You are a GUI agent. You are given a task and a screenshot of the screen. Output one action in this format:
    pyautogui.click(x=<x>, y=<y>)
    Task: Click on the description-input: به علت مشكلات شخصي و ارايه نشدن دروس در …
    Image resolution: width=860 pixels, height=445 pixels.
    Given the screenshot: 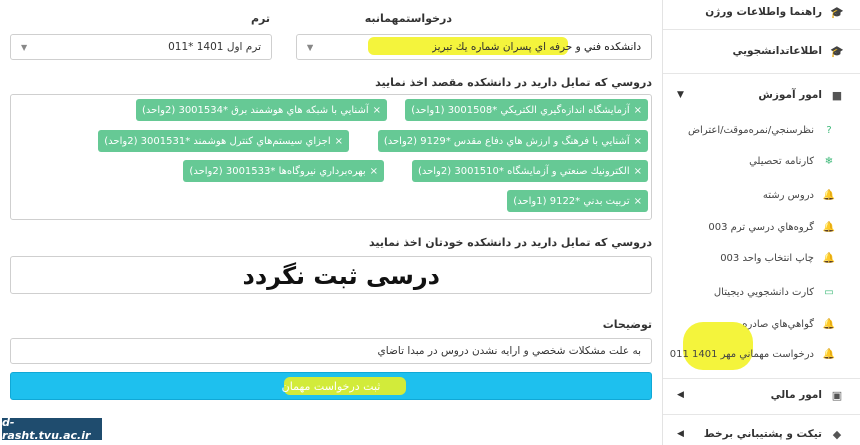 What is the action you would take?
    pyautogui.click(x=331, y=351)
    